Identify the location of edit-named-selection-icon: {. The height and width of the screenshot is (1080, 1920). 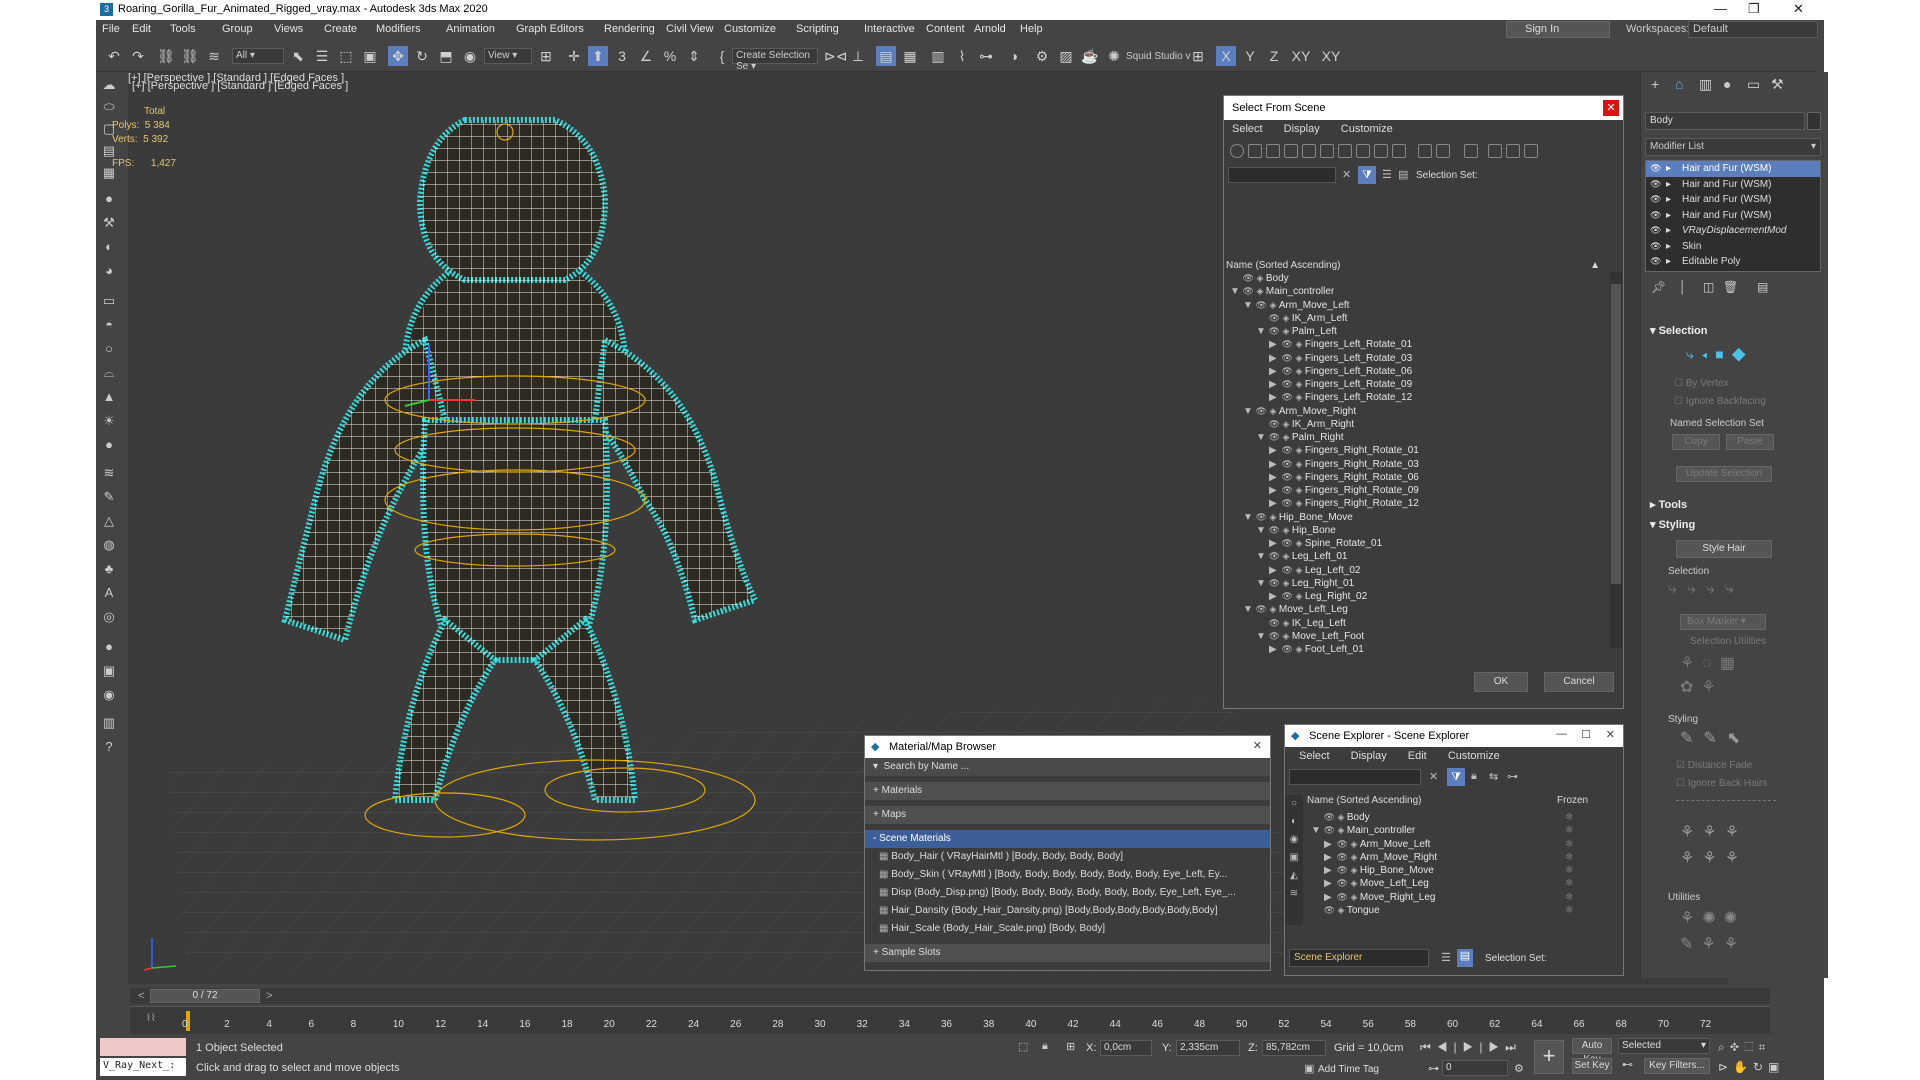
(722, 56).